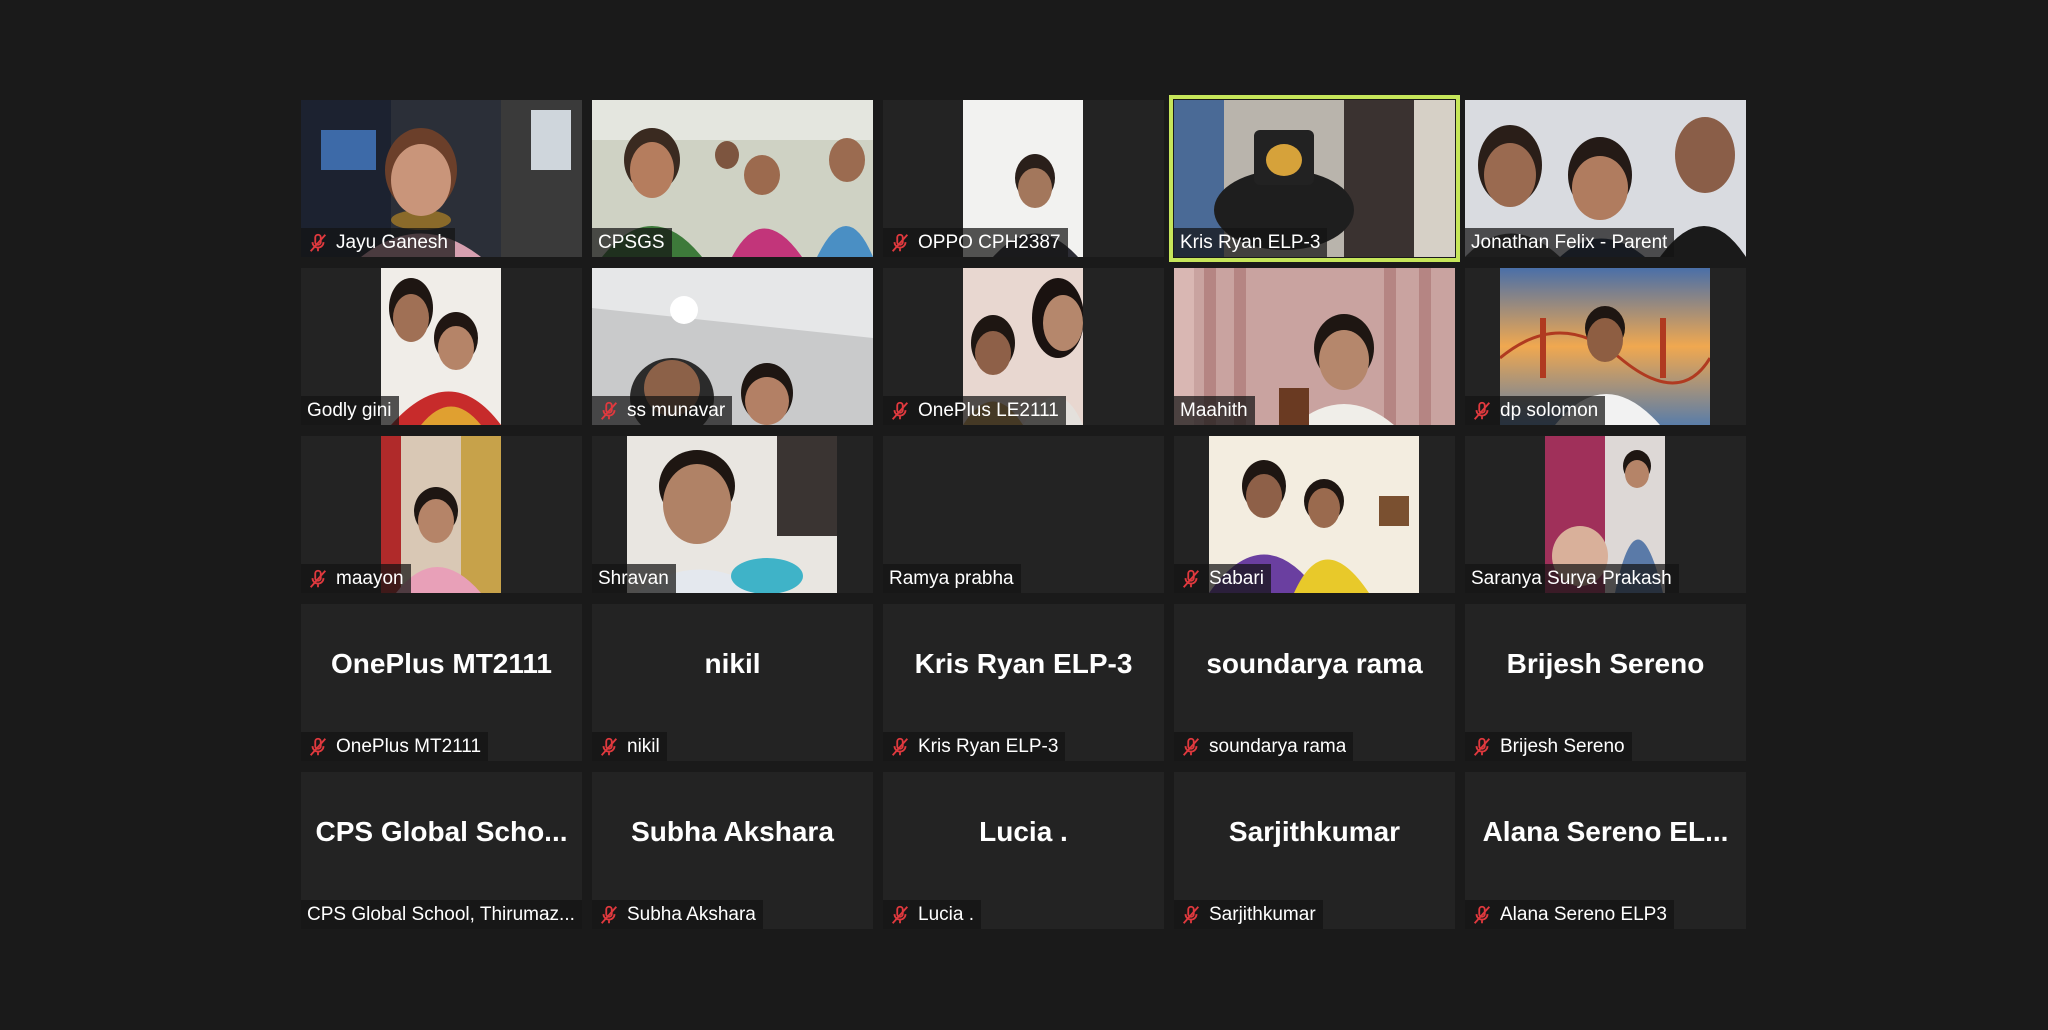 This screenshot has height=1030, width=2048. Describe the element at coordinates (732, 346) in the screenshot. I see `participant-tile: ss munavar` at that location.